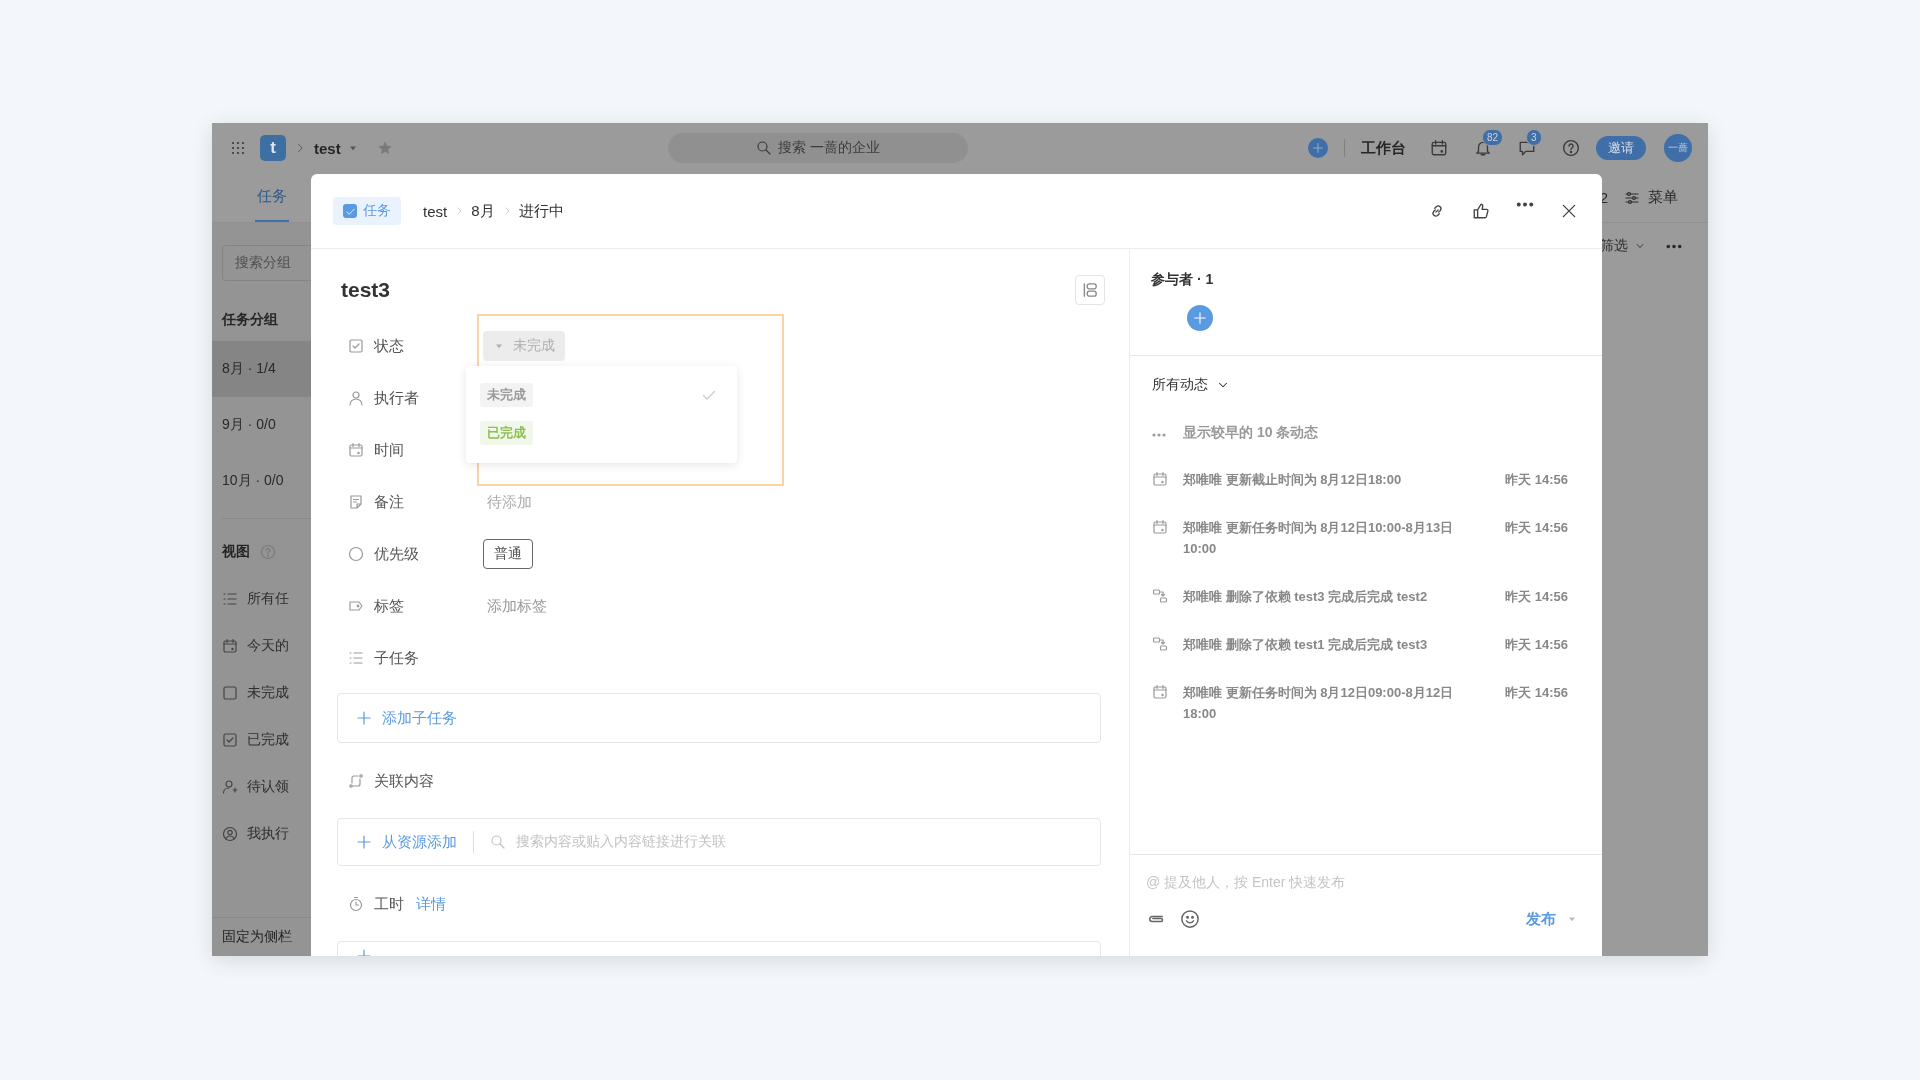 The height and width of the screenshot is (1080, 1920). What do you see at coordinates (1493, 137) in the screenshot?
I see `notification-badge: 82` at bounding box center [1493, 137].